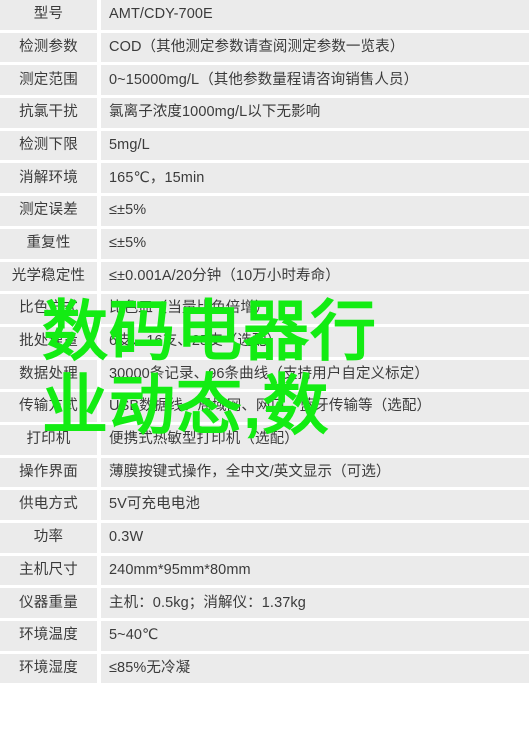 This screenshot has width=529, height=736. Describe the element at coordinates (315, 82) in the screenshot. I see `spec-value-cell: 0~15000mg/L（其他参数量程请咨询销售人员）` at that location.